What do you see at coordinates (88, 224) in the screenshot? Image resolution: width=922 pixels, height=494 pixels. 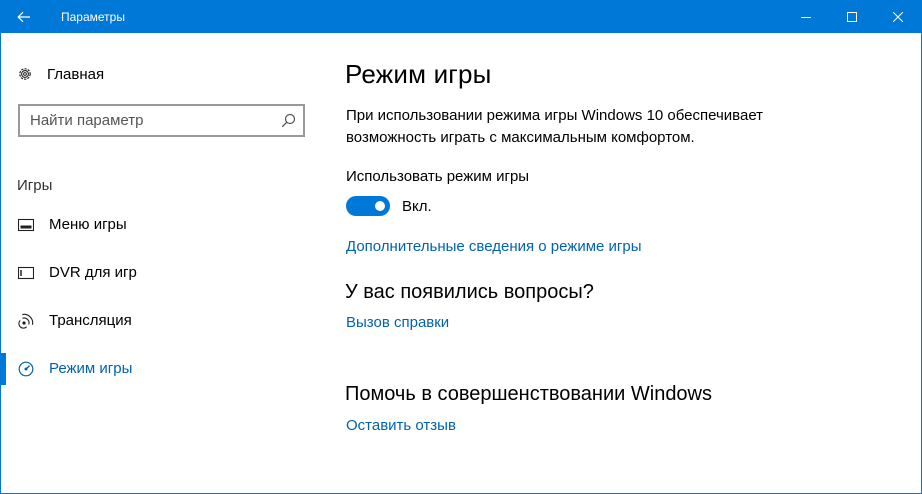 I see `sidebar-item-label: Меню игры` at bounding box center [88, 224].